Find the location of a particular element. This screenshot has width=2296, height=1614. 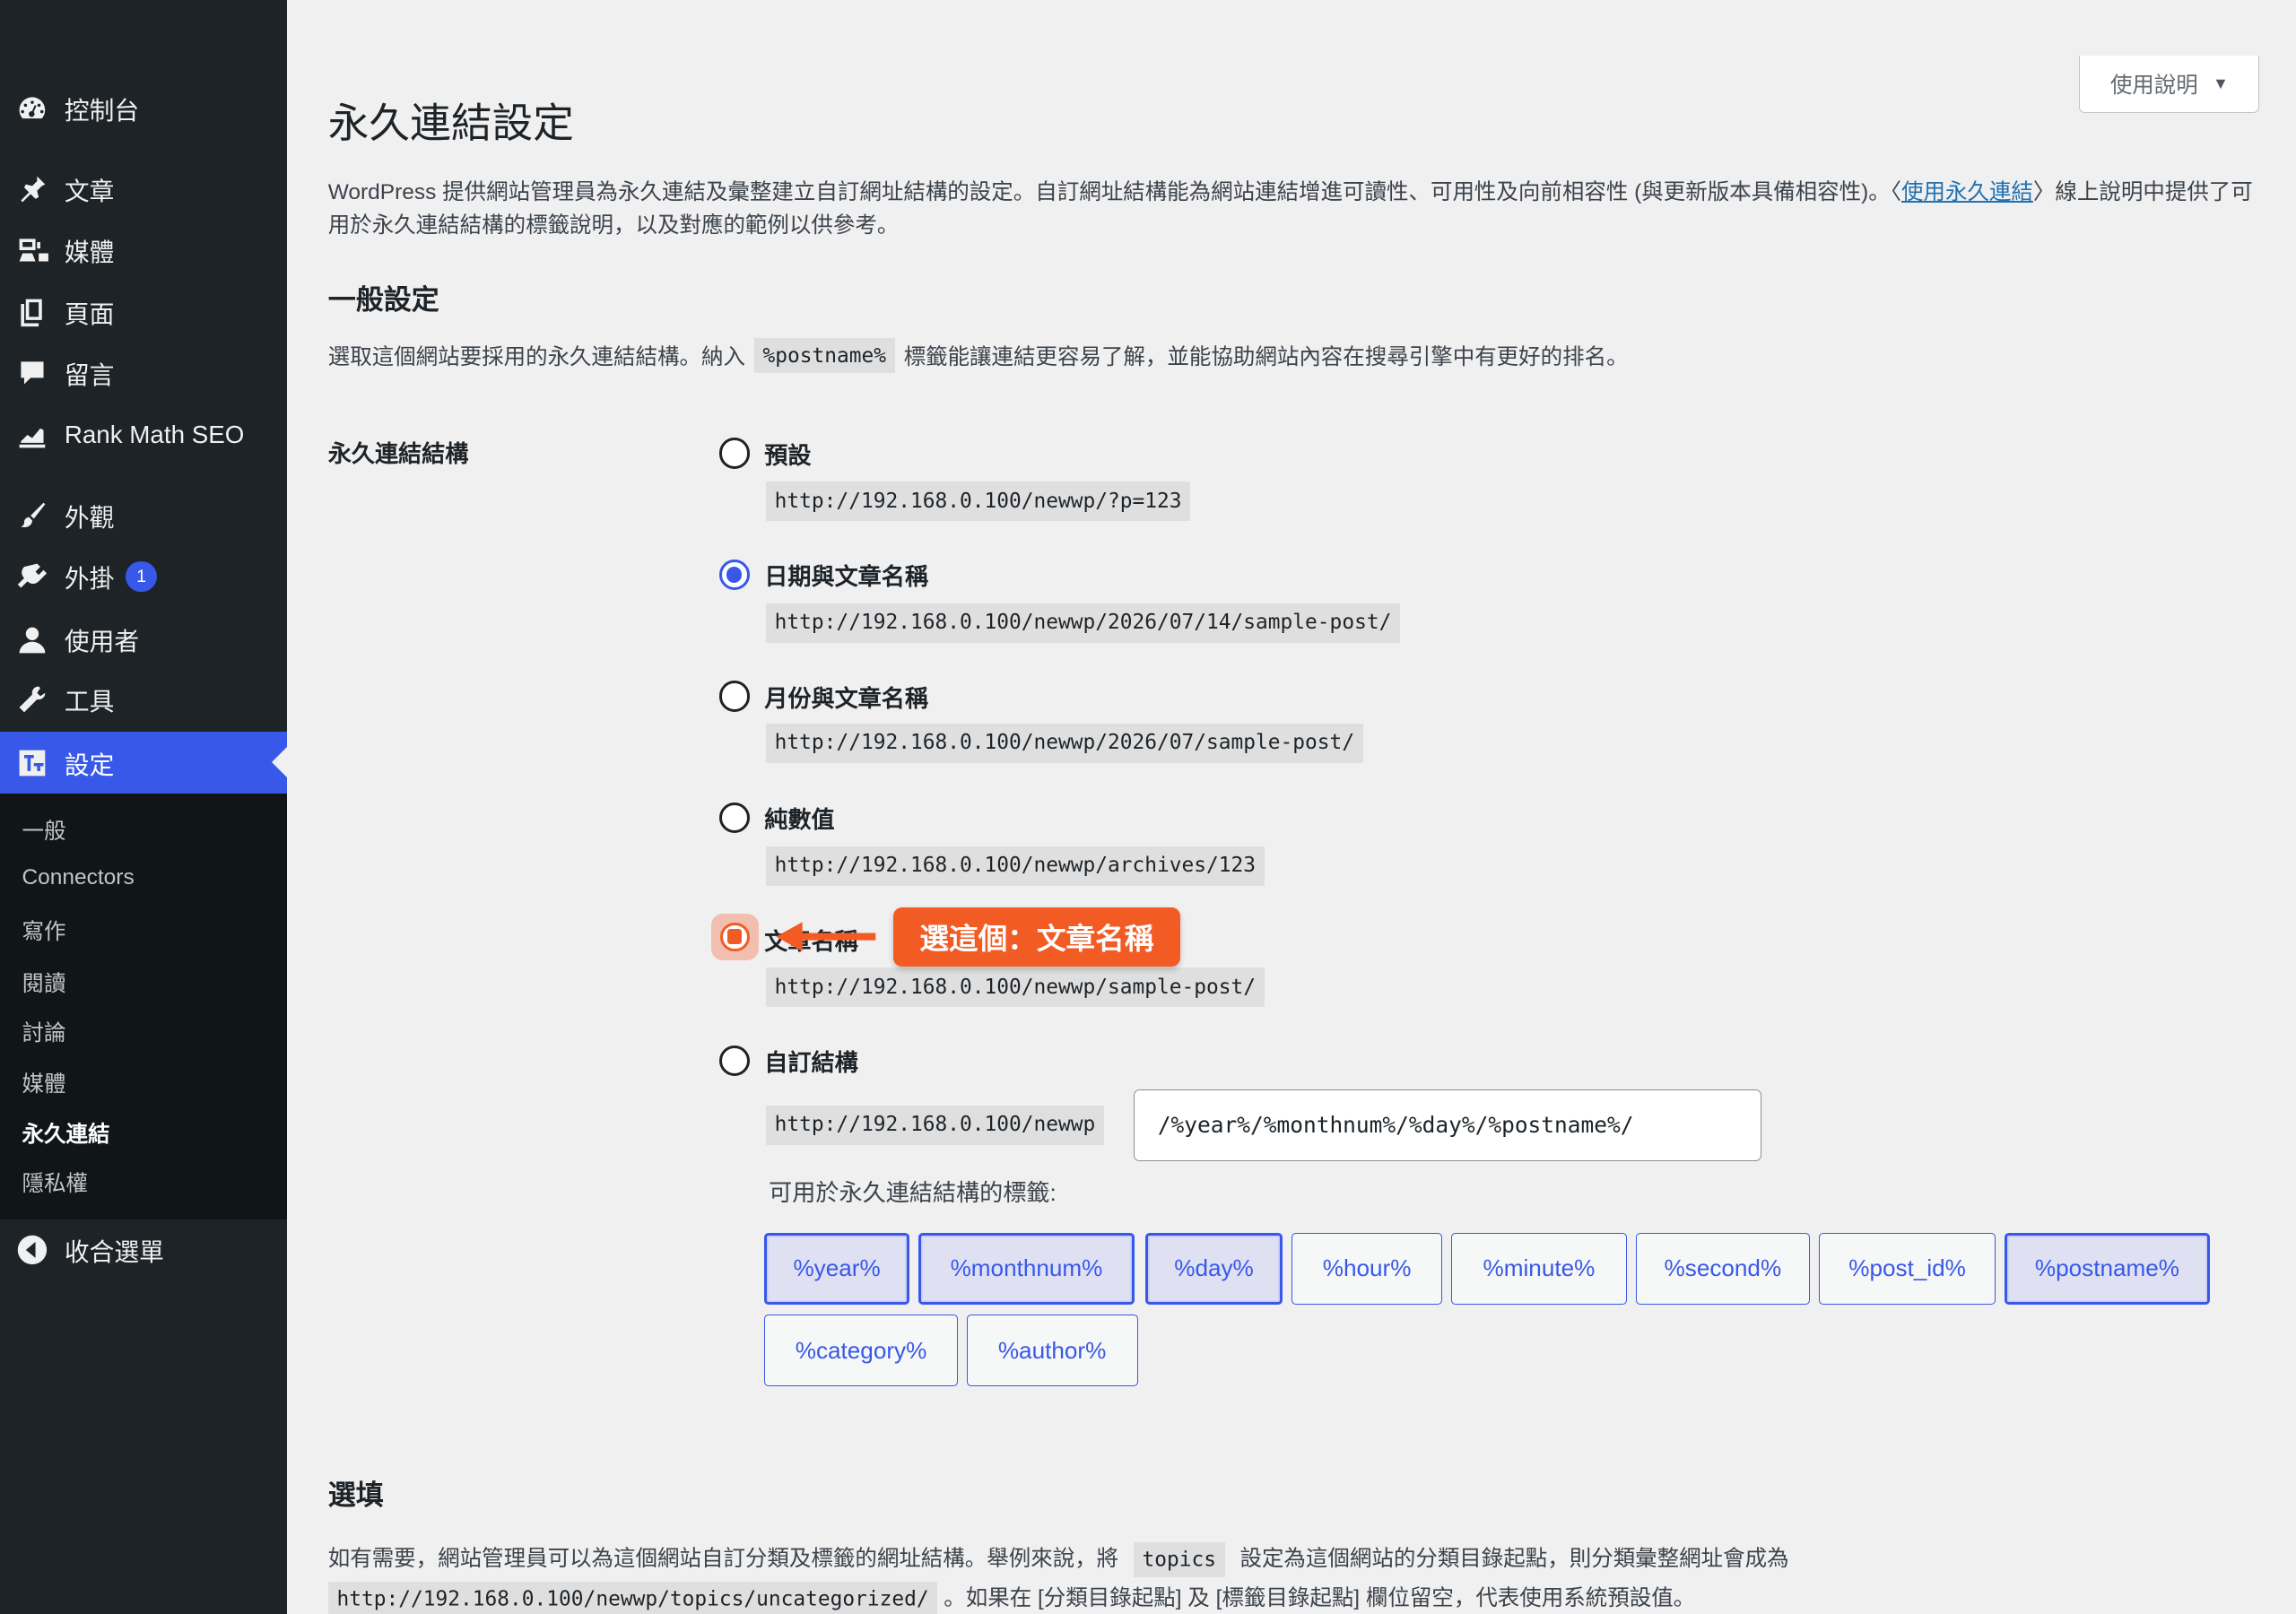

option-month-and-name: 月份與文章名稱 is located at coordinates (823, 697).